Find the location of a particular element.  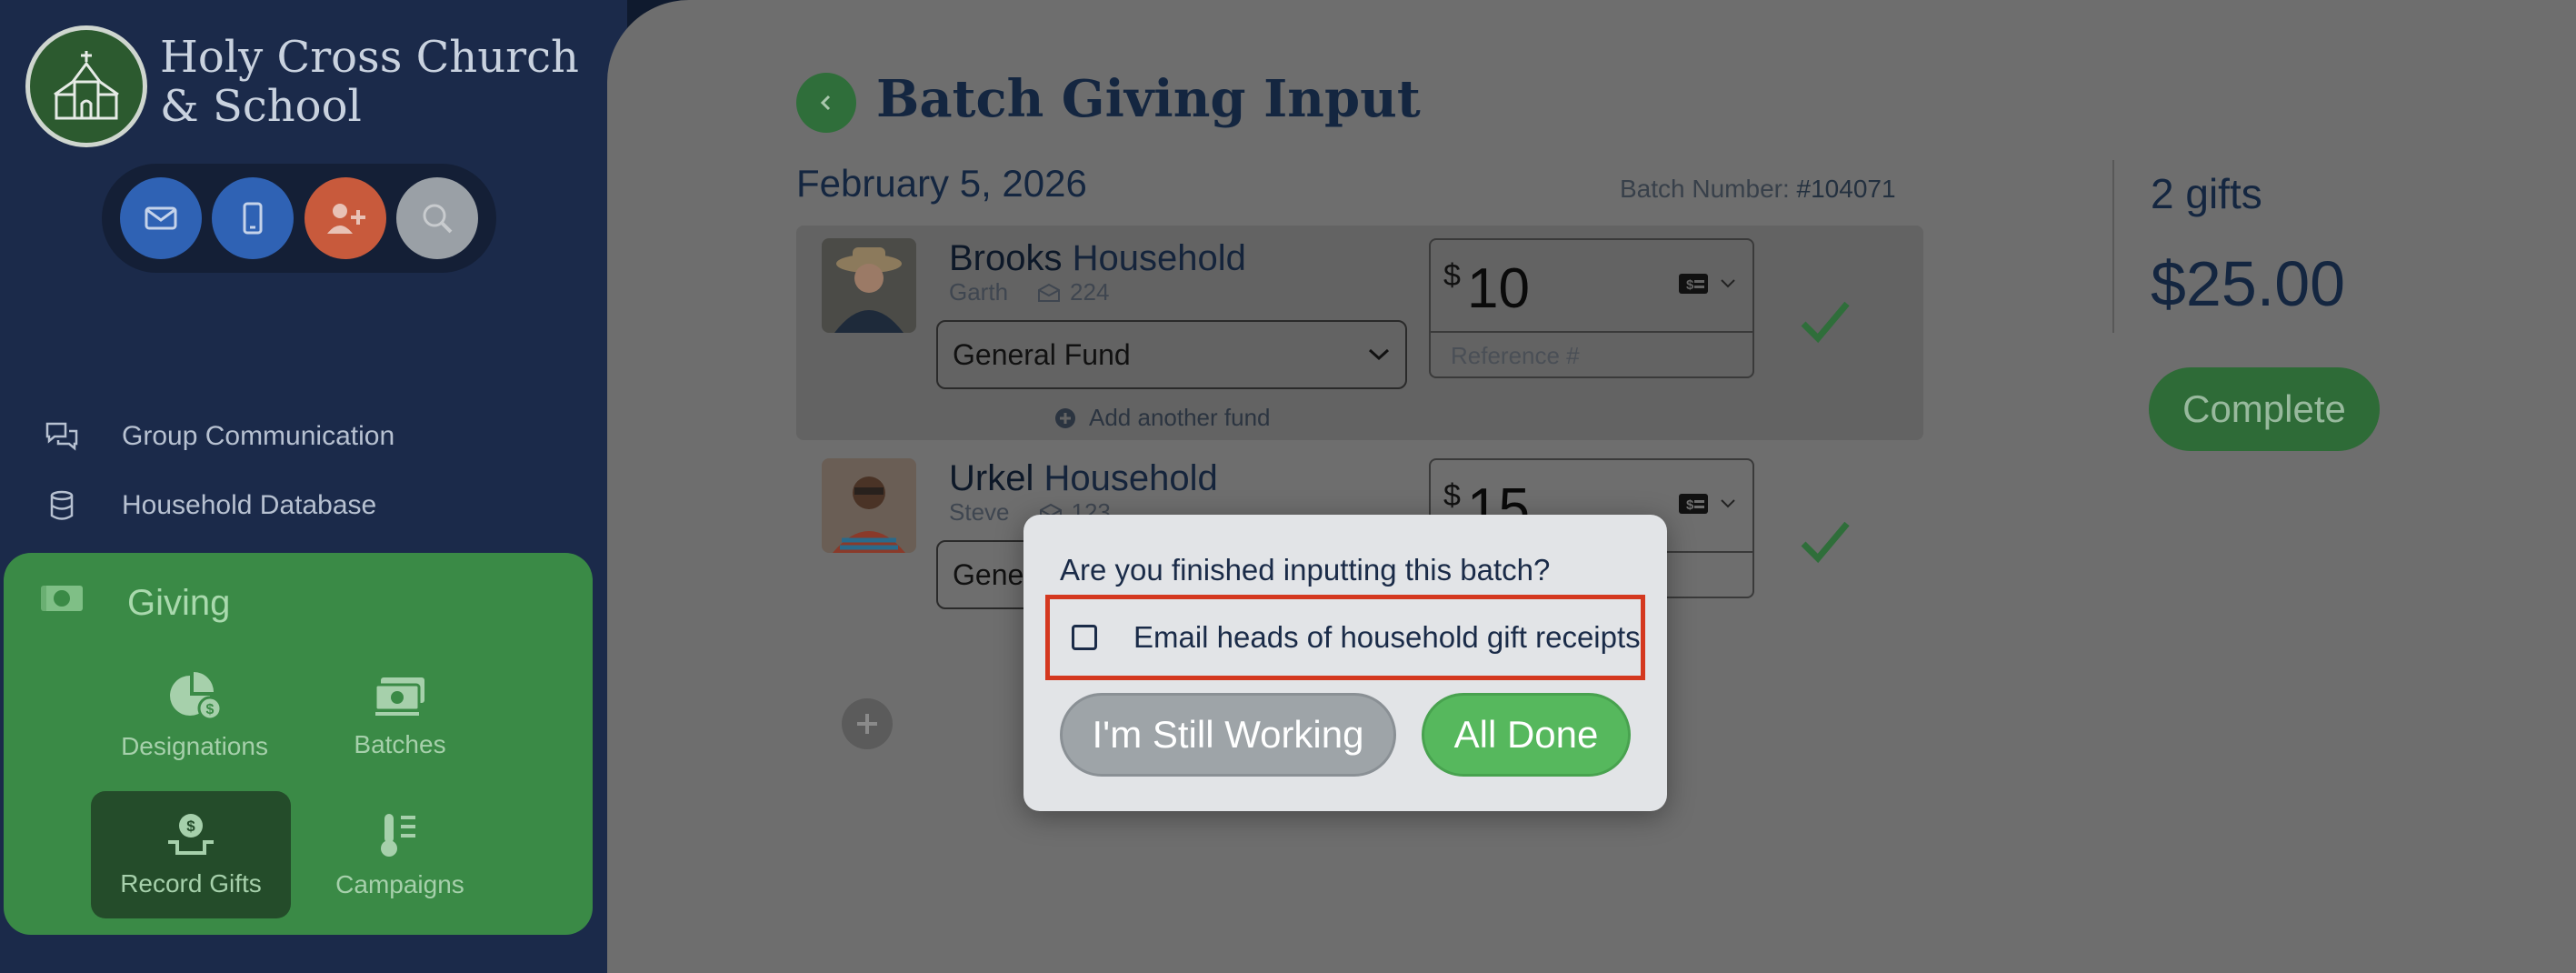

add-fund-label: Add another fund is located at coordinates (1180, 417).